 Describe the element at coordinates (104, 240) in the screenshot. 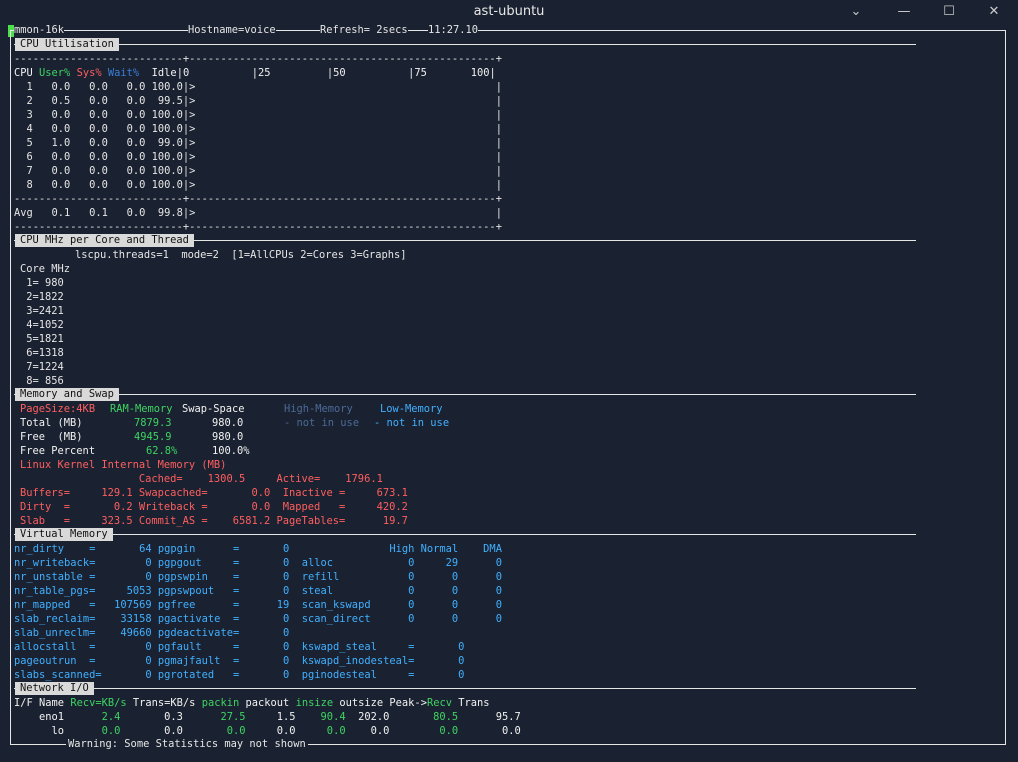

I see `section-mhz-label: CPU MHz per Core and Thread` at that location.